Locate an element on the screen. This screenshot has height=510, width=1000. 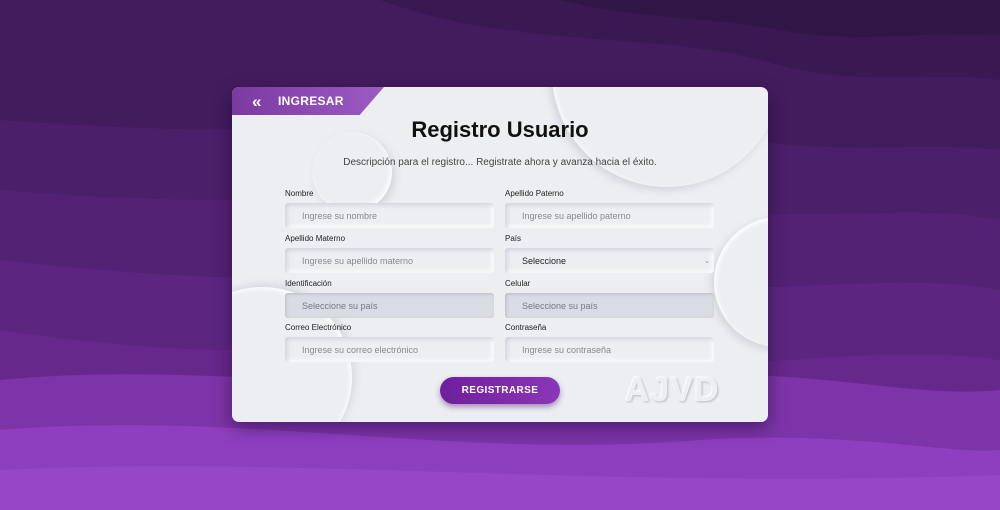
celular-field: Celular Seleccione su país is located at coordinates (609, 298).